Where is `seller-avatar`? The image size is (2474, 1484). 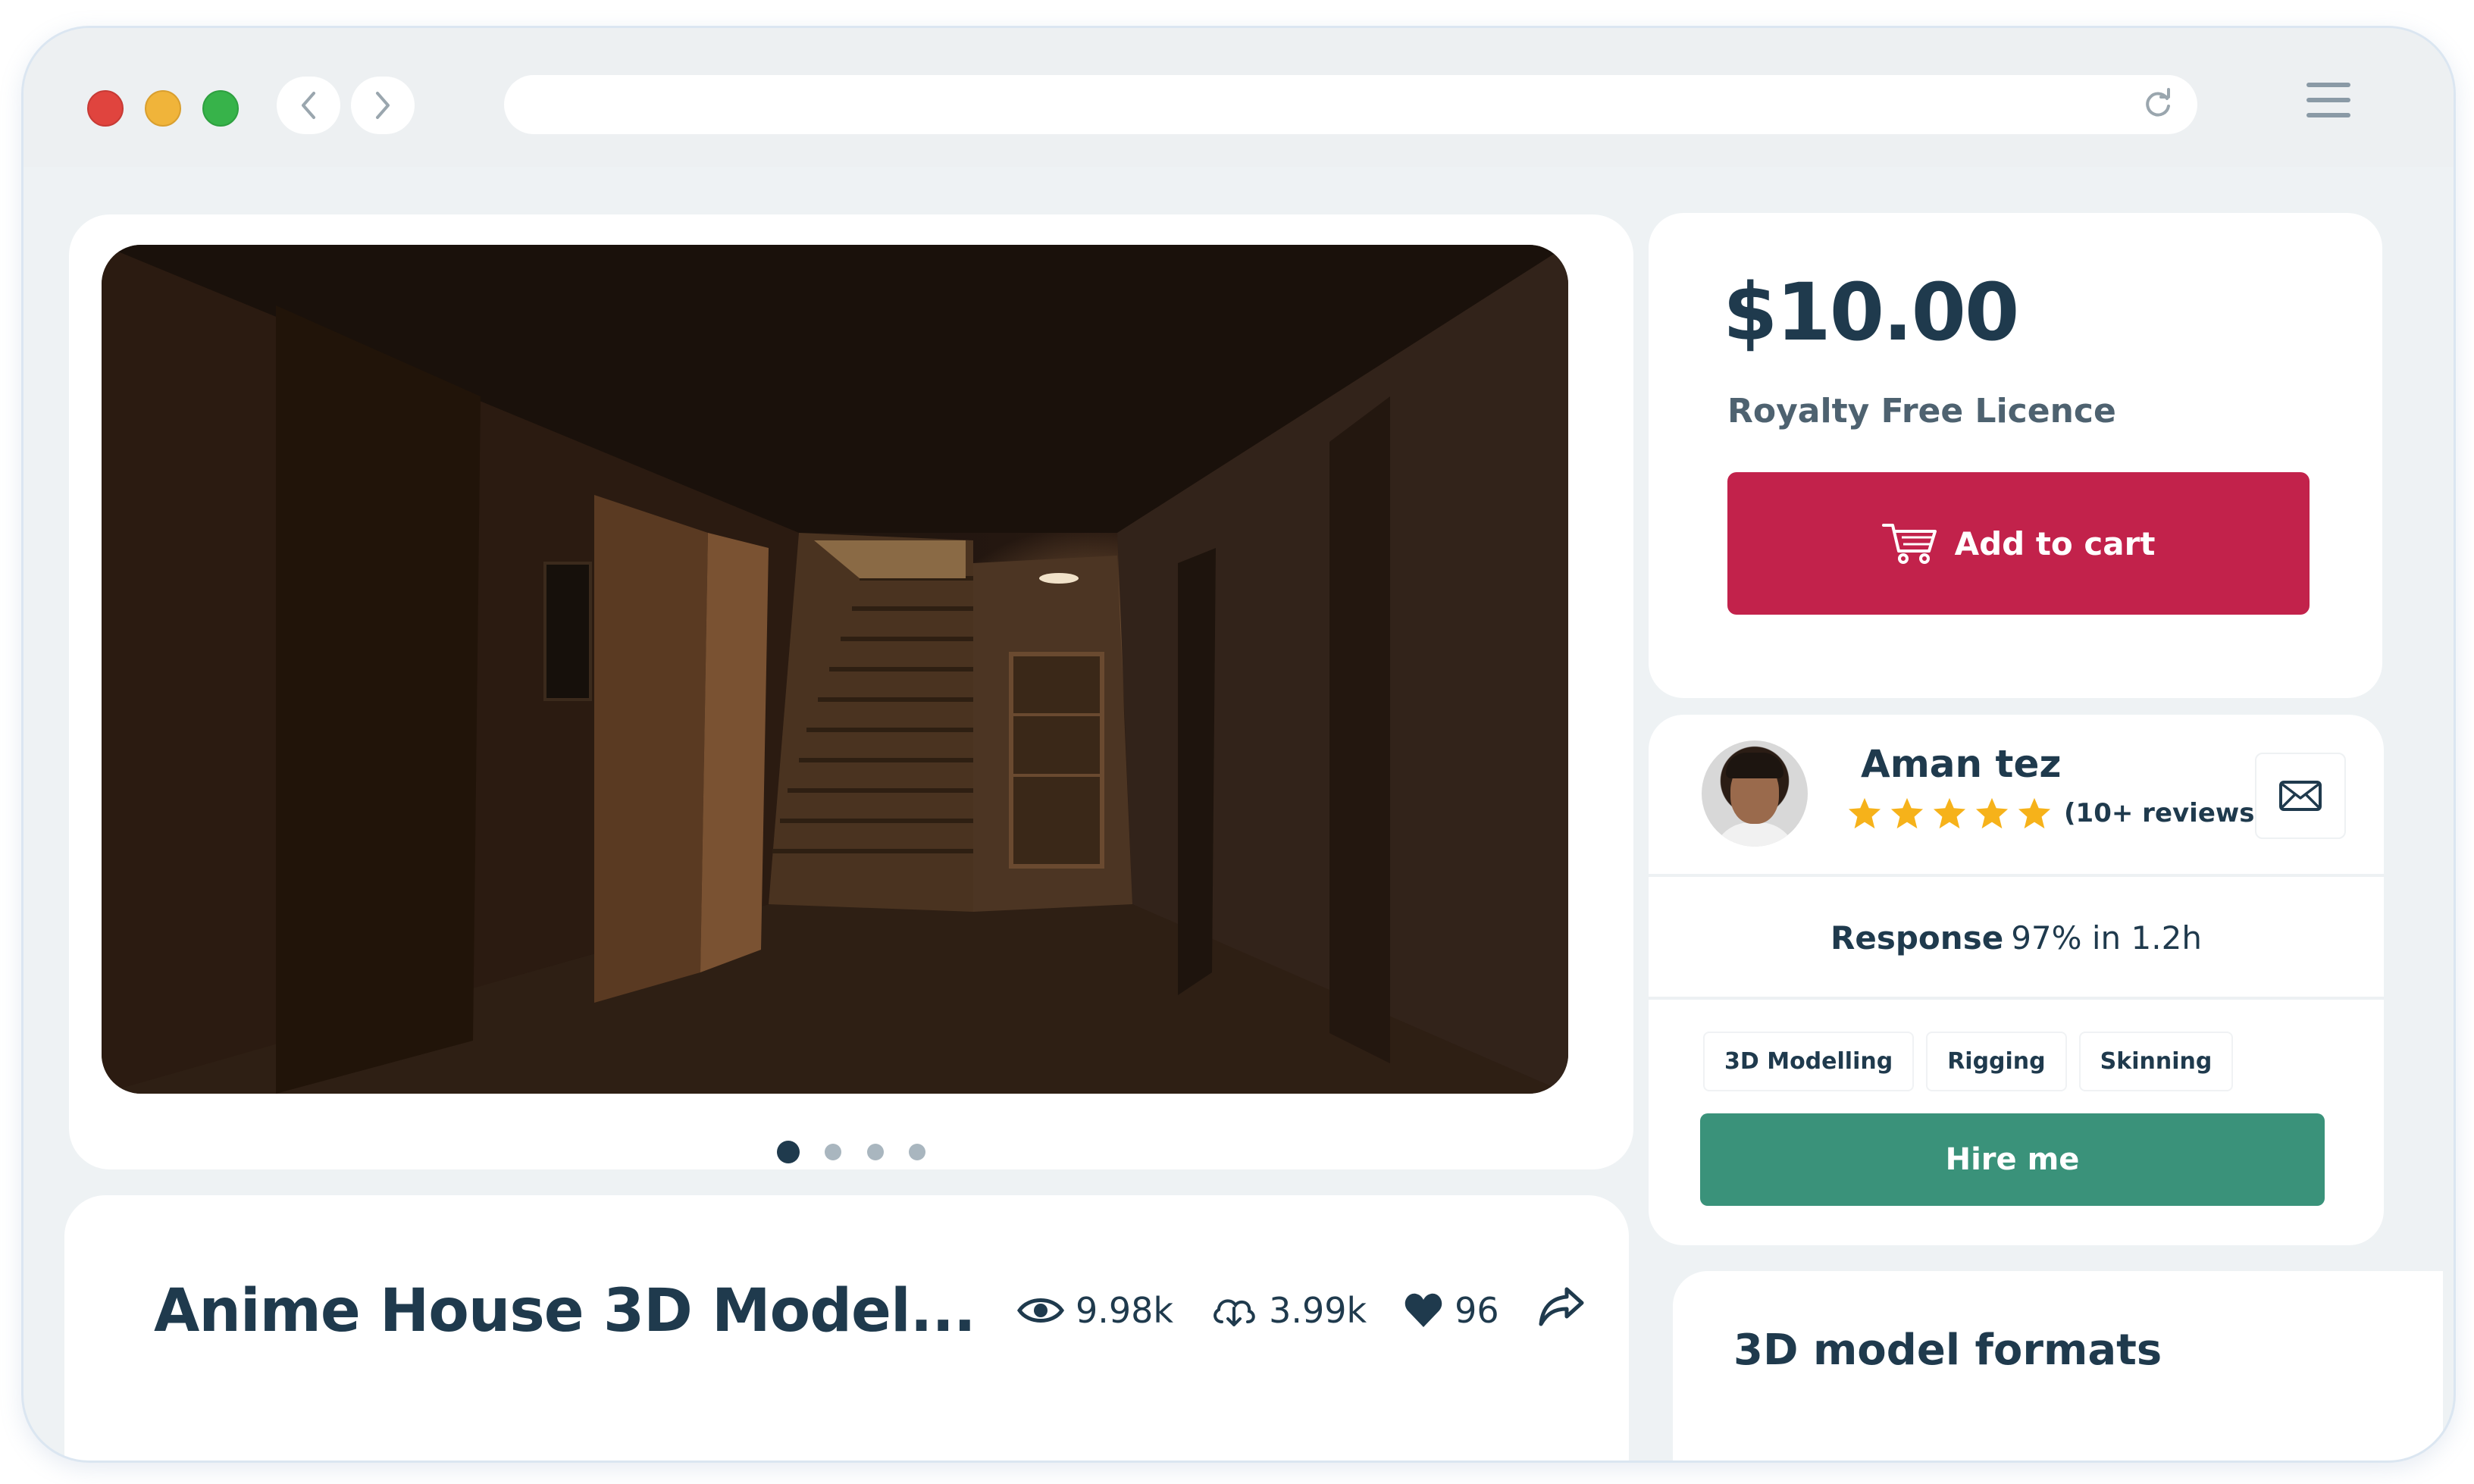
seller-avatar is located at coordinates (1755, 794).